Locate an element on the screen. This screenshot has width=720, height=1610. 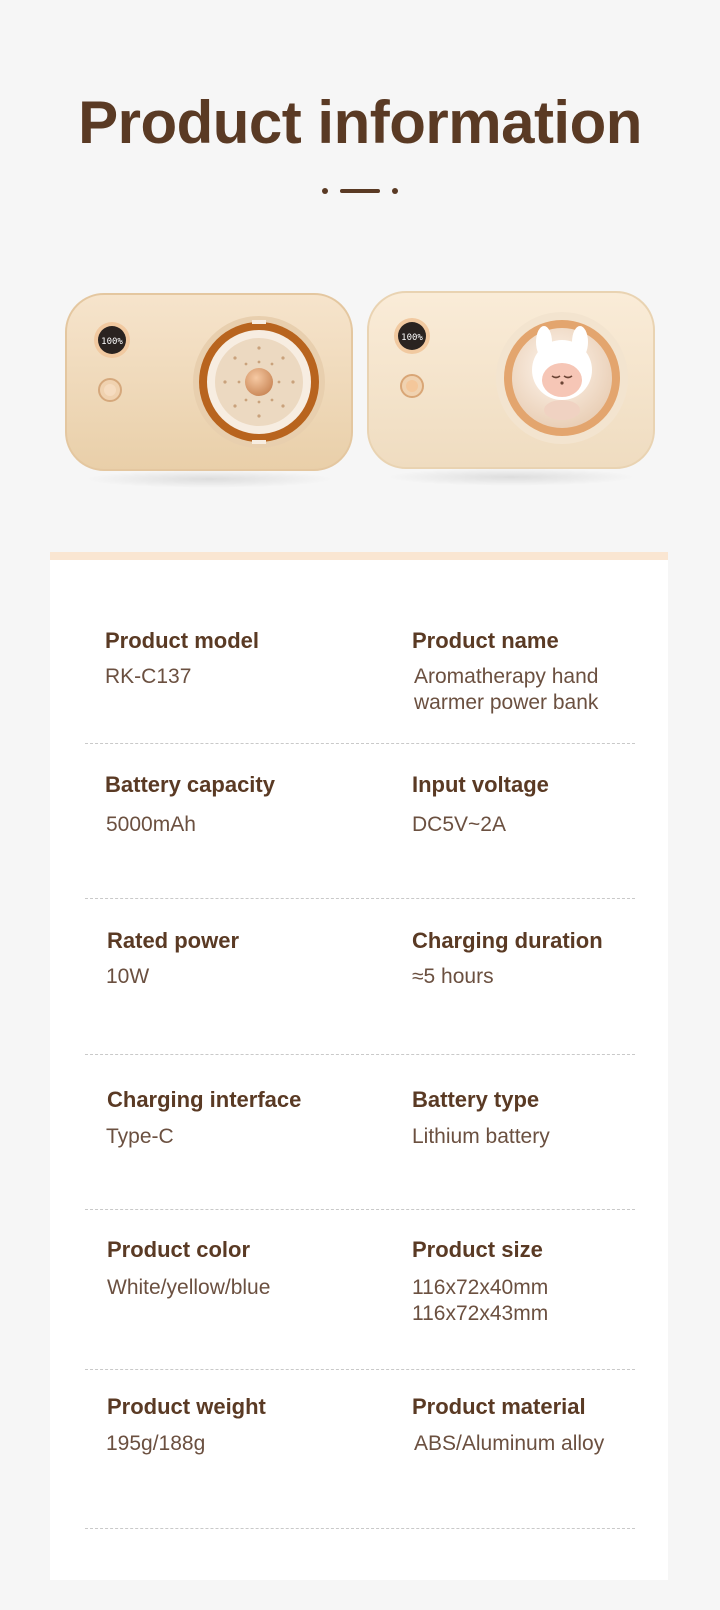
spec-value-charging-interface: Type-C is located at coordinates (140, 1136).